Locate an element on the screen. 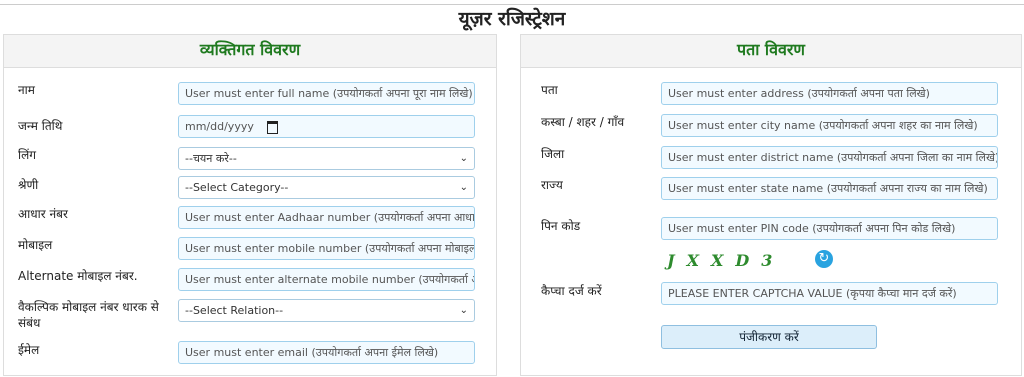 This screenshot has width=1024, height=377. page-title: यूज़र रजिस्ट्रेशन is located at coordinates (512, 19).